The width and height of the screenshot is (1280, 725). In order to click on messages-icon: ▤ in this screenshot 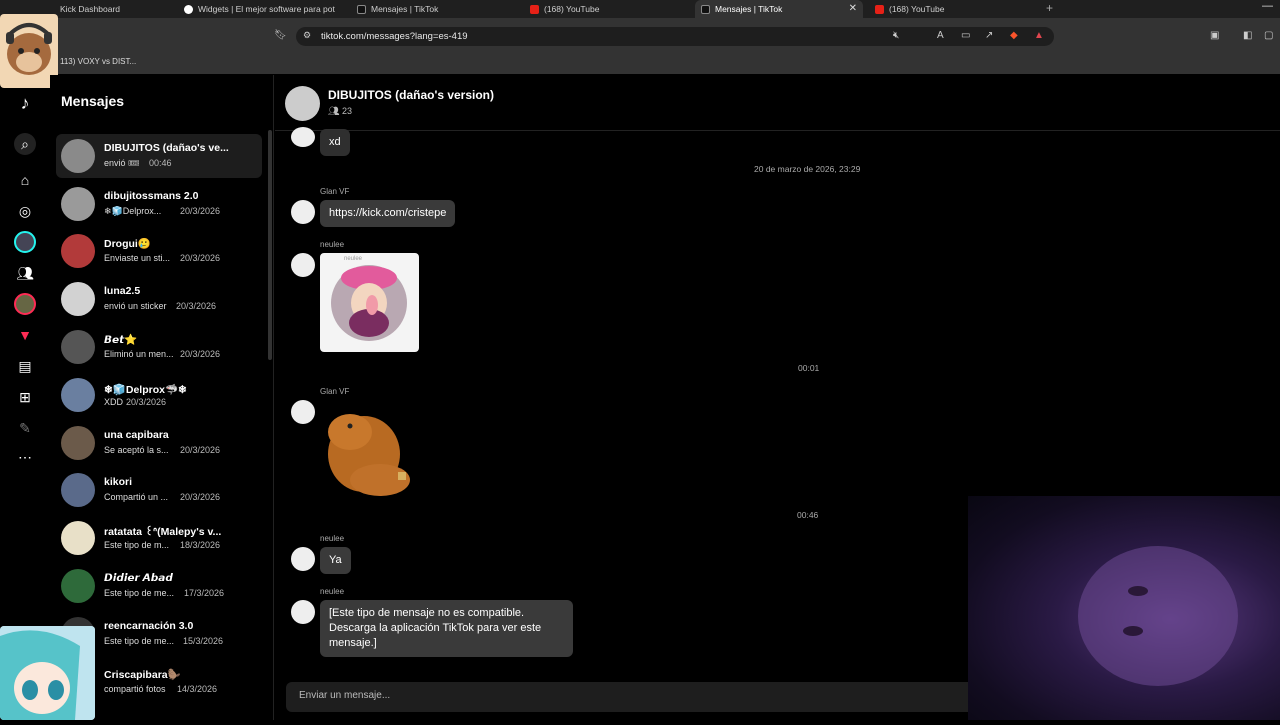, I will do `click(25, 366)`.